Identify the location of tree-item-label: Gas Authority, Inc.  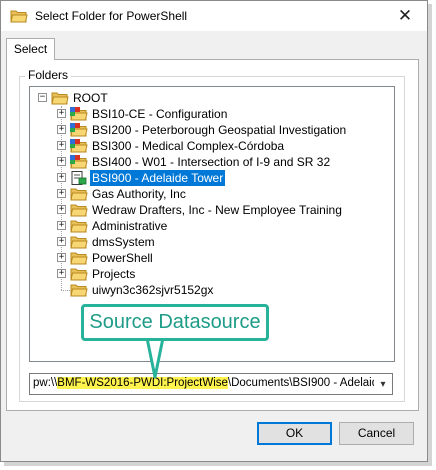
(139, 194).